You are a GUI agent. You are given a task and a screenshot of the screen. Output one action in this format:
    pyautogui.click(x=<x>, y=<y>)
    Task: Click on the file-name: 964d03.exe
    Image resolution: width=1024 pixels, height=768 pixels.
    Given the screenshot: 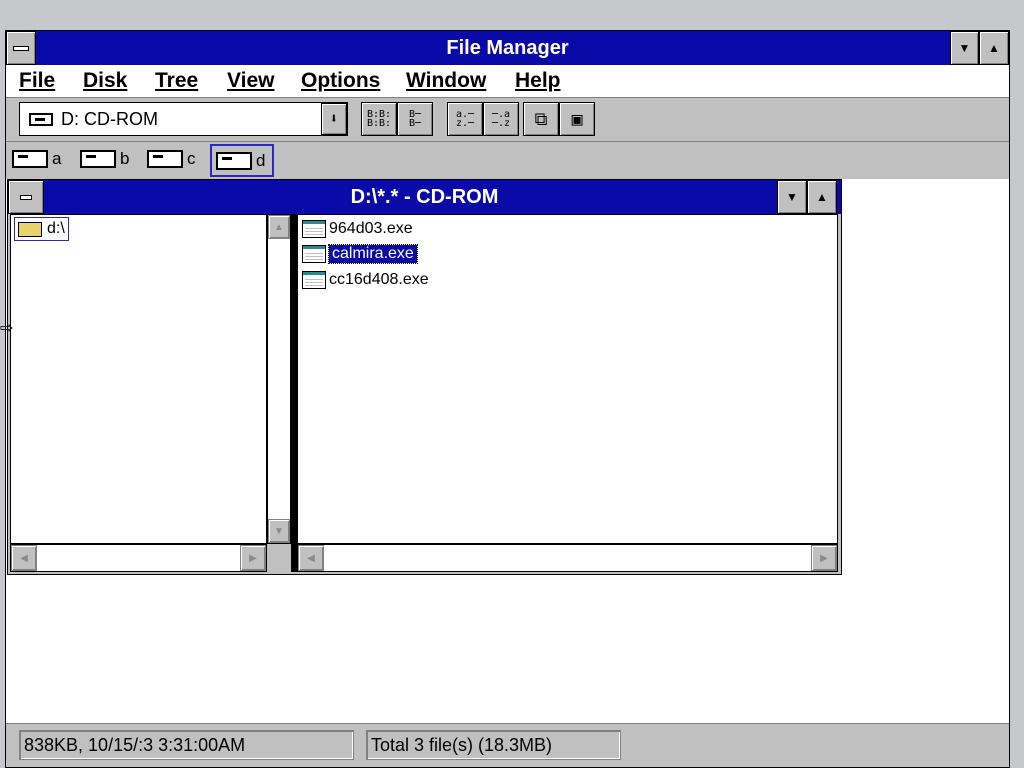 What is the action you would take?
    pyautogui.click(x=371, y=228)
    